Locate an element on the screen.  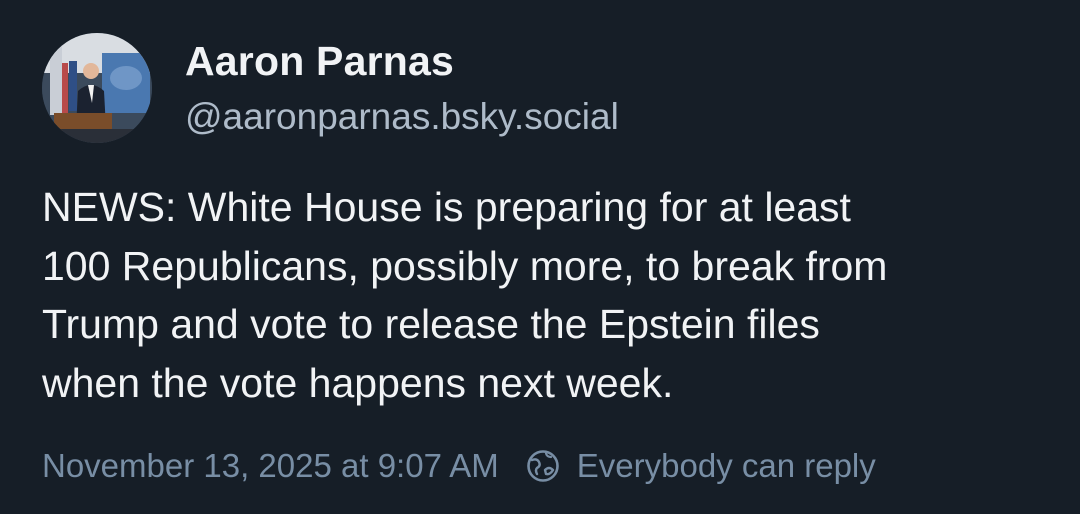
author-display-name: Aaron Parnas is located at coordinates (319, 61).